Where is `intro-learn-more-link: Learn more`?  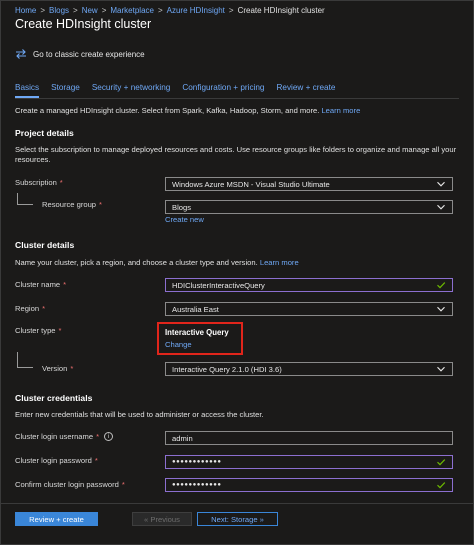
intro-learn-more-link: Learn more is located at coordinates (340, 110).